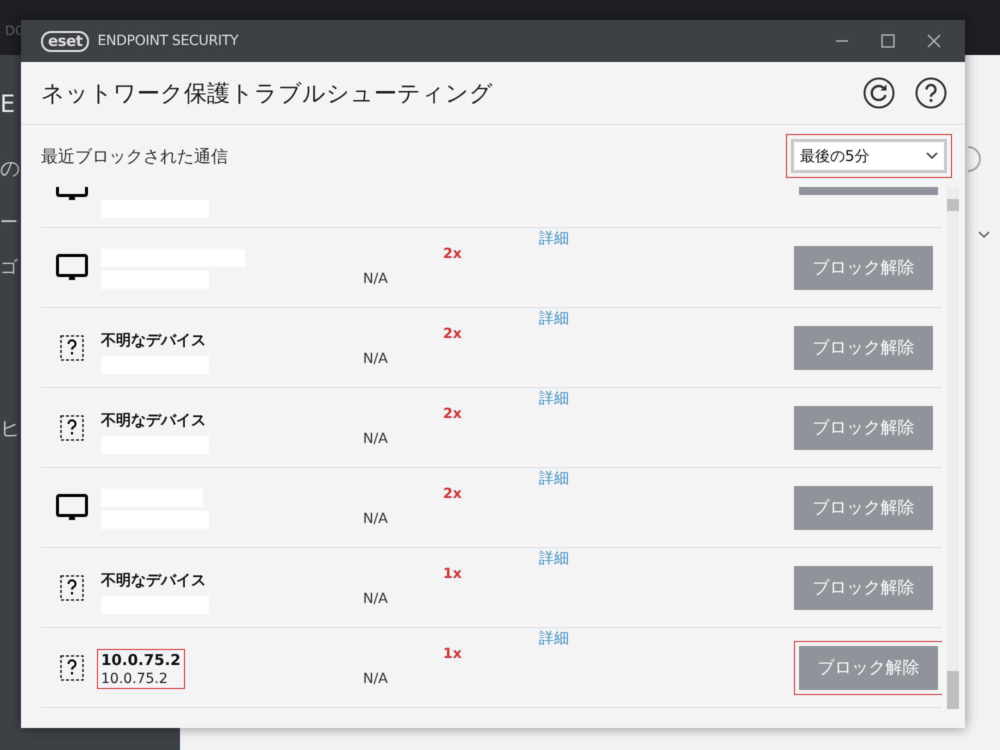 This screenshot has width=1000, height=750. Describe the element at coordinates (869, 156) in the screenshot. I see `period-dropdown: 最後の5分` at that location.